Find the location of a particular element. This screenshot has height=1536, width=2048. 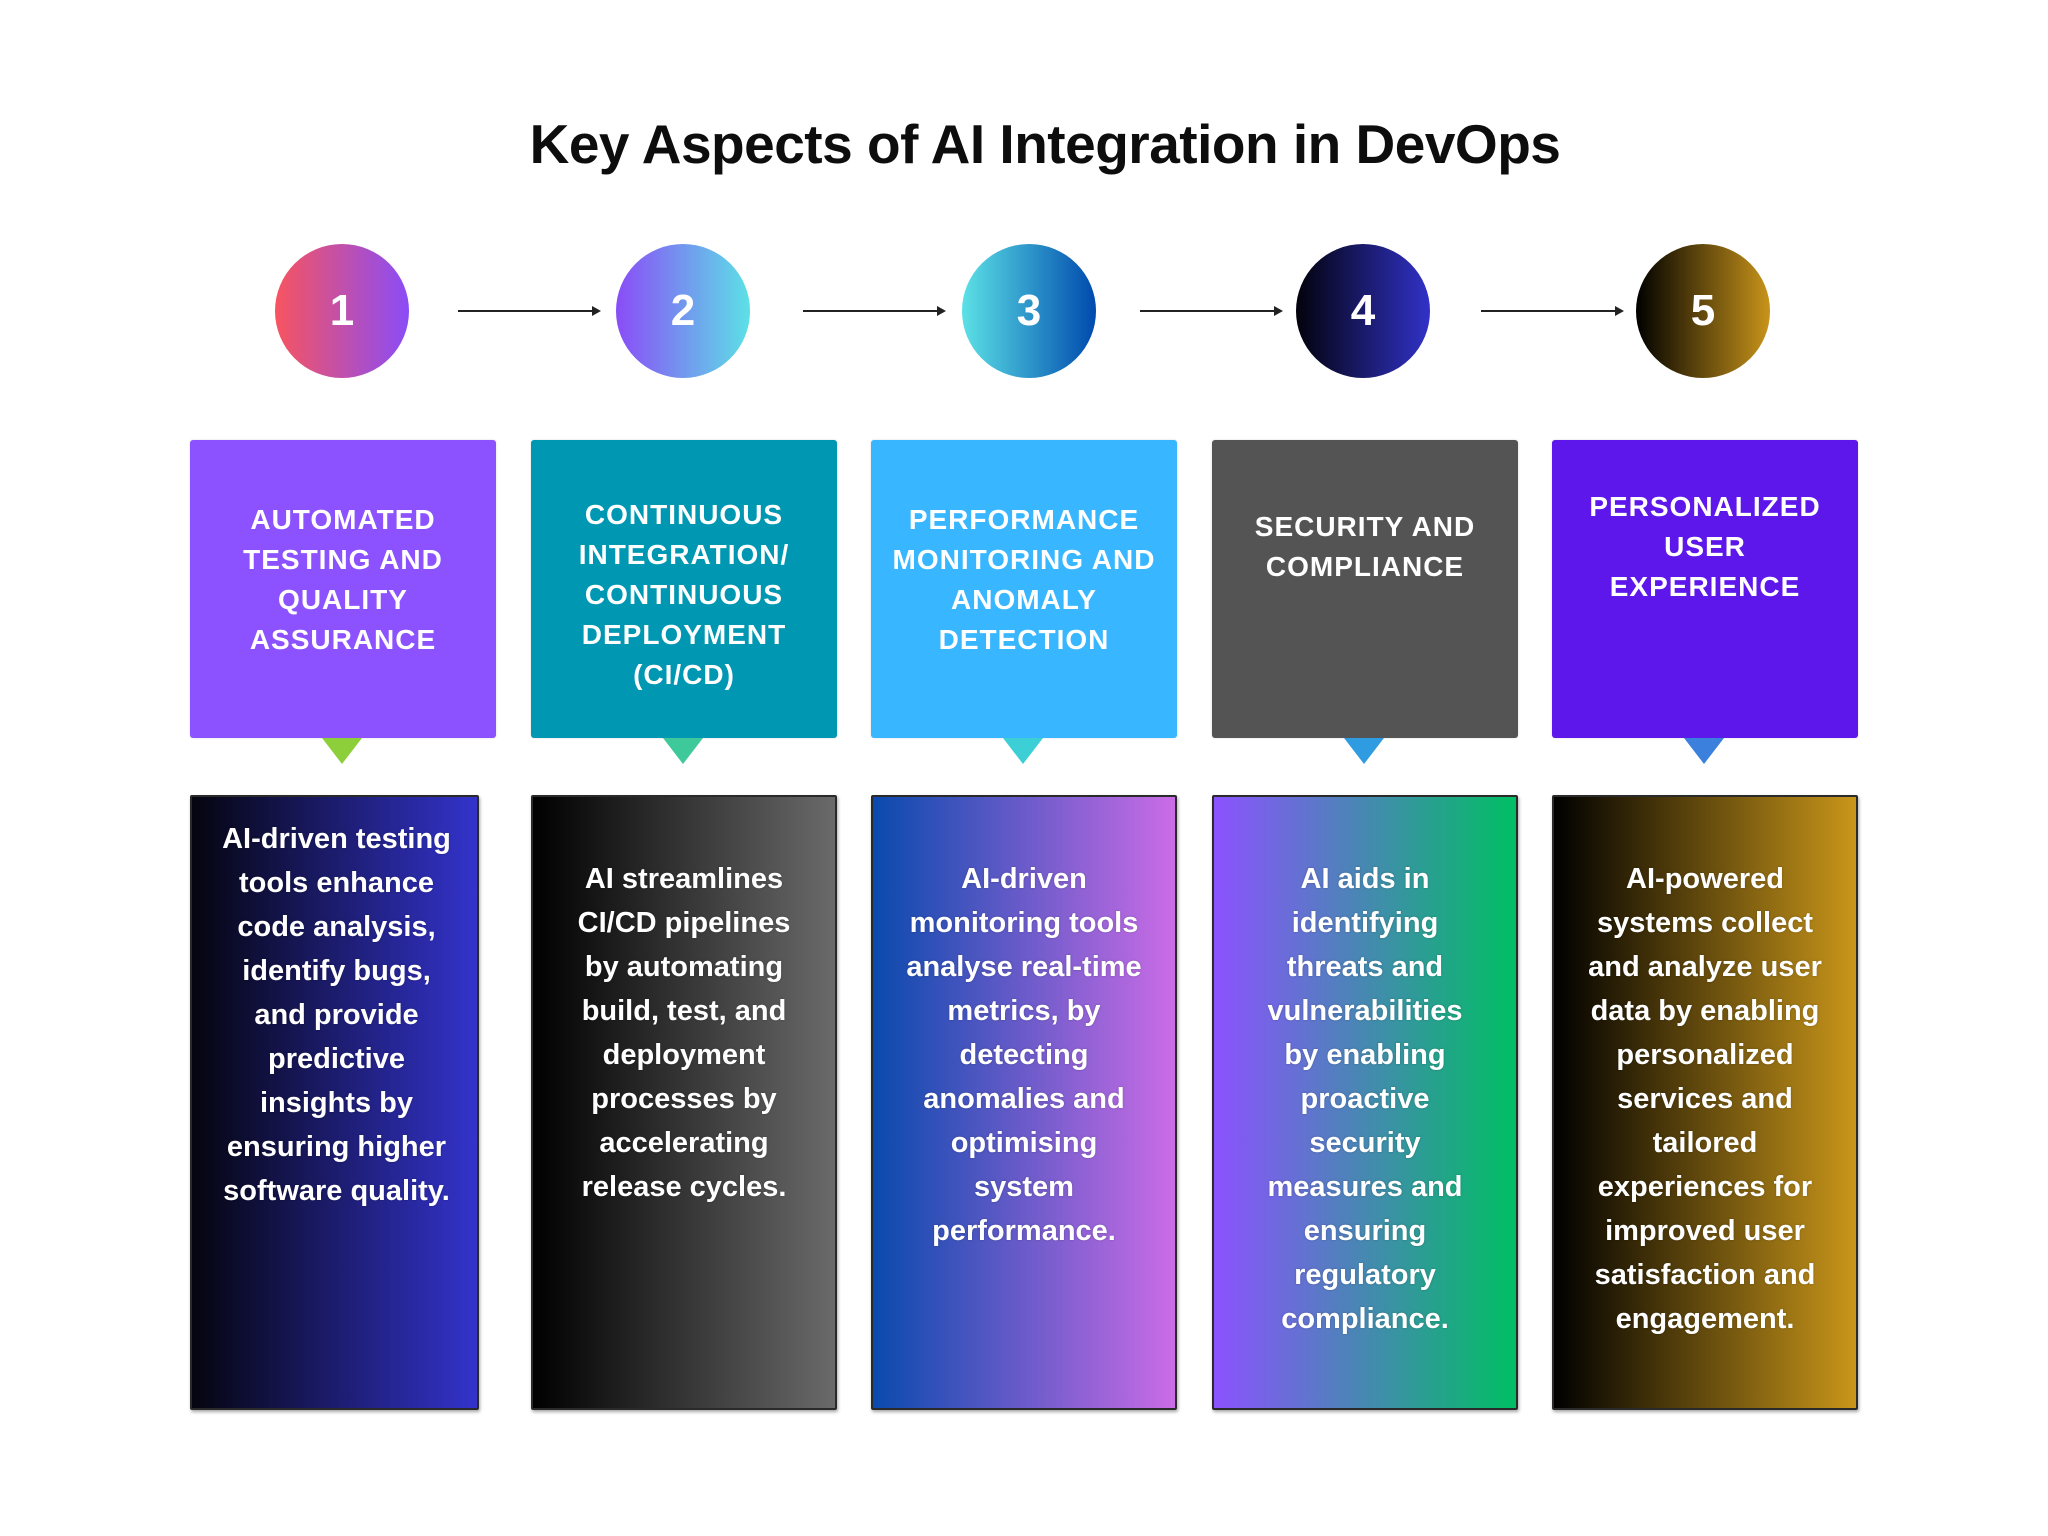

step-heading: SECURITY AND COMPLIANCE is located at coordinates (1365, 546).